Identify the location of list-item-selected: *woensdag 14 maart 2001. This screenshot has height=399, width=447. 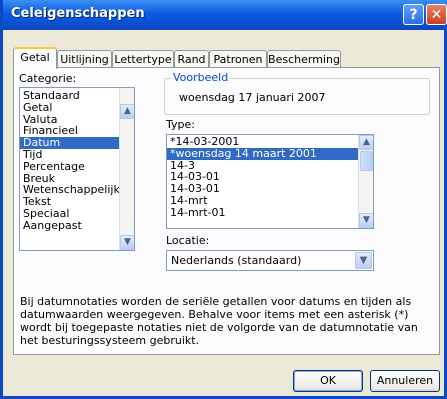
(270, 153).